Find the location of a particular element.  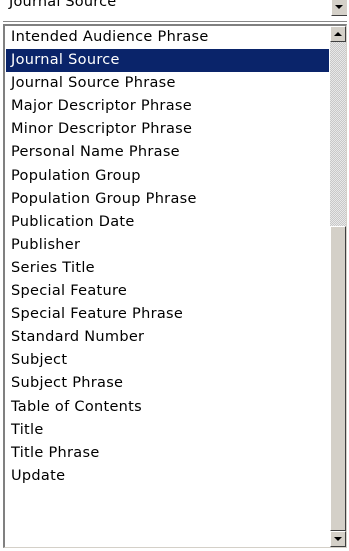

list-item: Standard Number is located at coordinates (167, 337).